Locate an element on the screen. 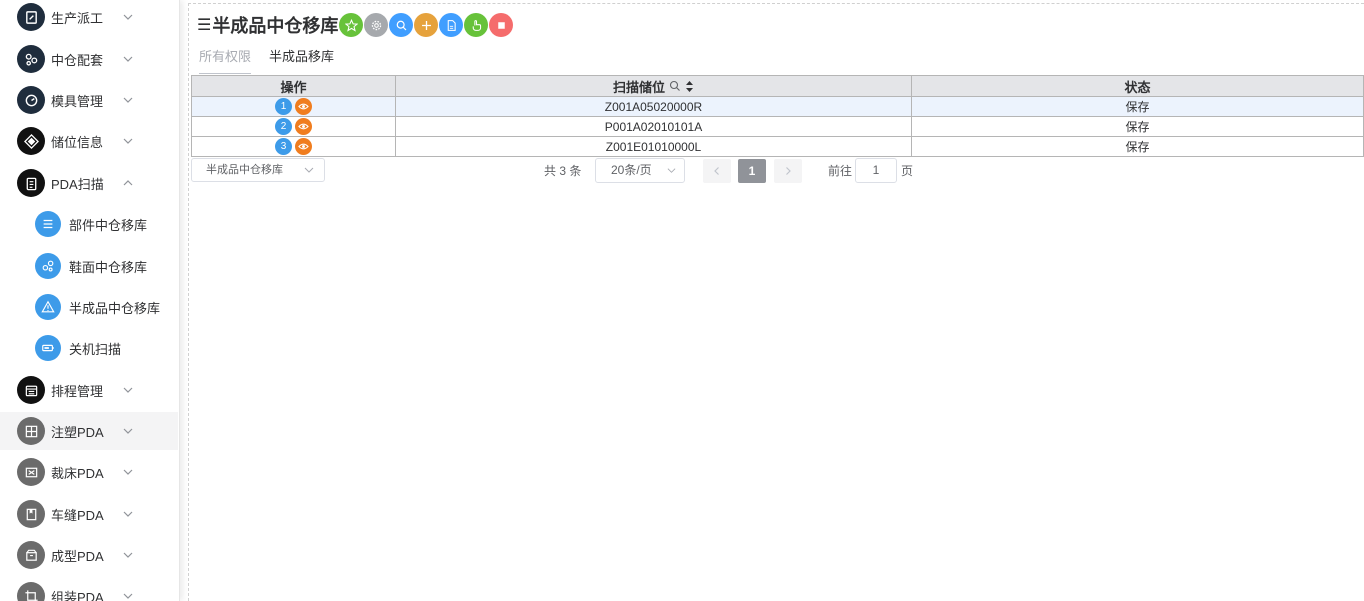 The width and height of the screenshot is (1364, 601). sidebar-item-label: 车缝PDA is located at coordinates (77, 515).